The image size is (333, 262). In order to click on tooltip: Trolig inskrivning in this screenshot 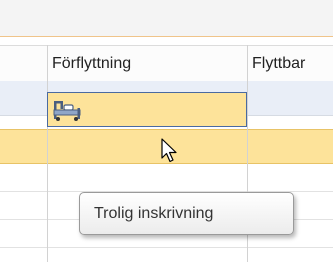, I will do `click(186, 213)`.